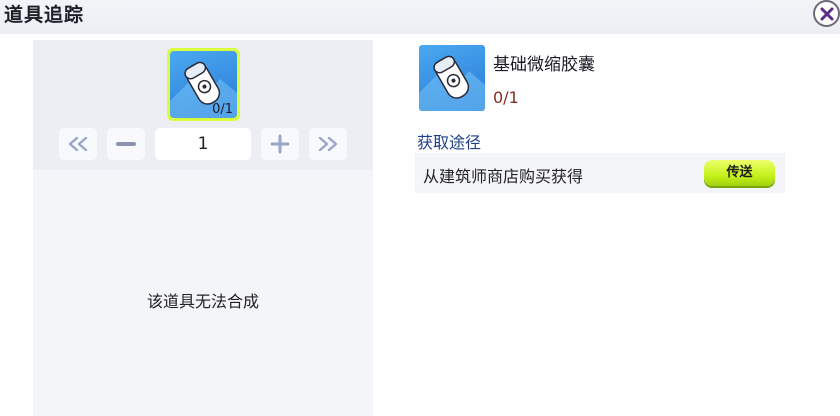 This screenshot has width=840, height=416. I want to click on teleport-button: 传送, so click(739, 173).